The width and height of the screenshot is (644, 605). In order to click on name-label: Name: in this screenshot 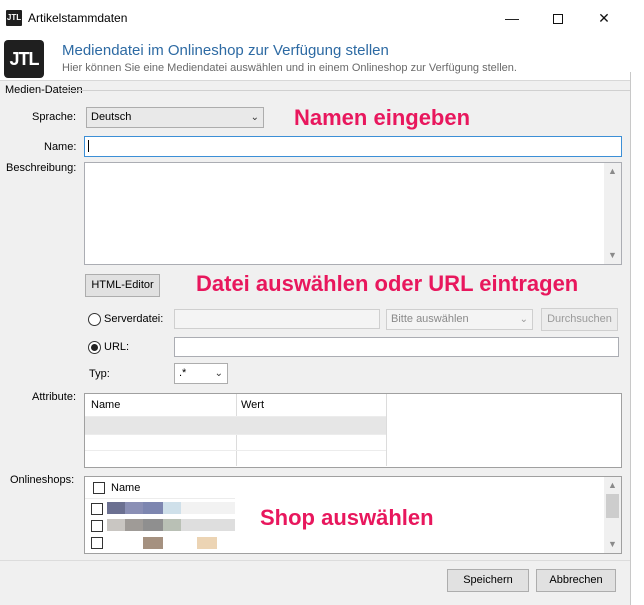, I will do `click(60, 147)`.